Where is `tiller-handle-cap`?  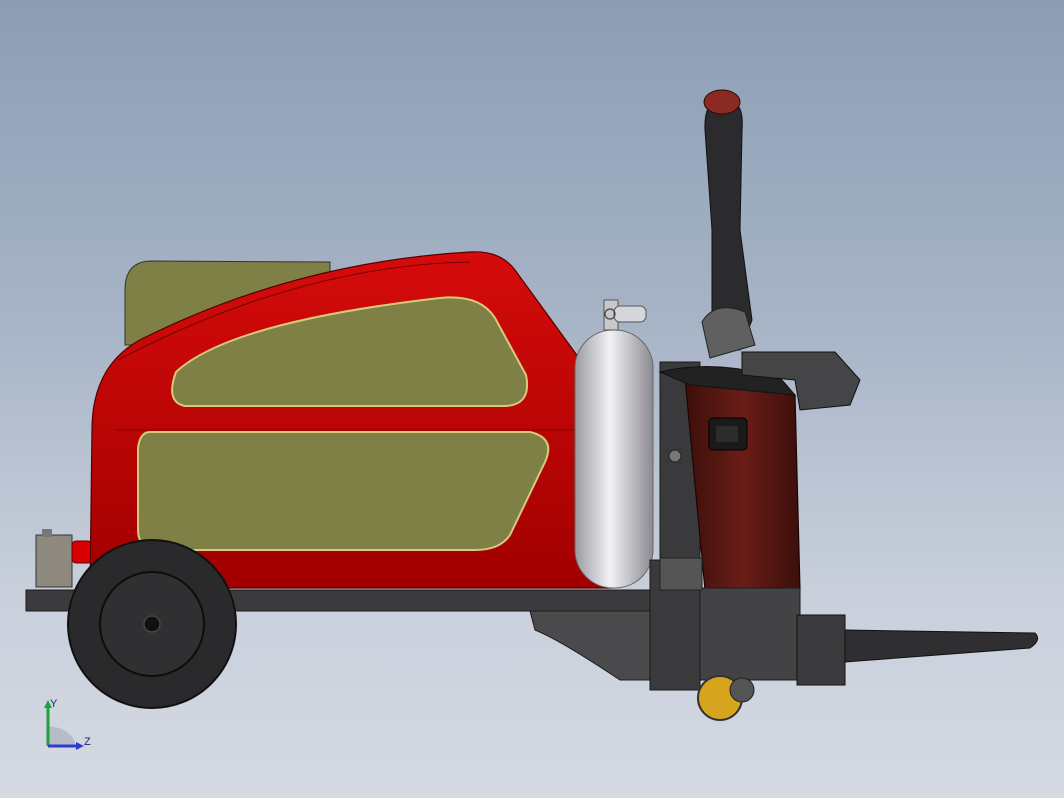 tiller-handle-cap is located at coordinates (722, 102).